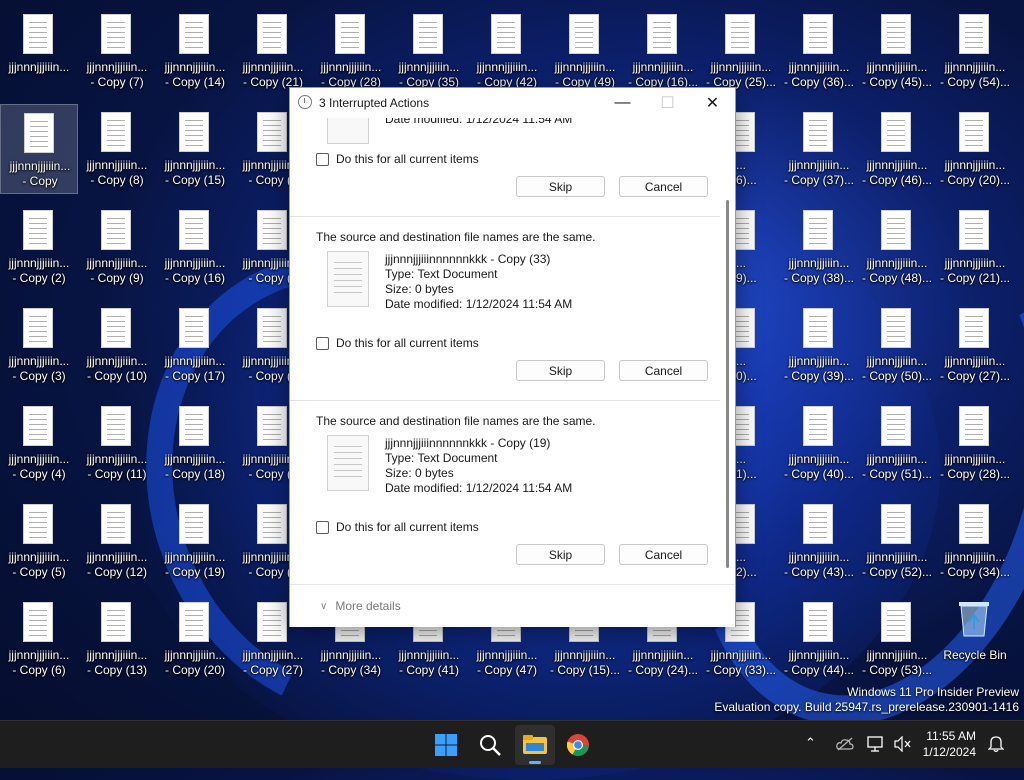 Image resolution: width=1024 pixels, height=780 pixels. What do you see at coordinates (39, 247) in the screenshot?
I see `desktop-file-icon: jjjnnnjjjiiin... - Copy (2)` at bounding box center [39, 247].